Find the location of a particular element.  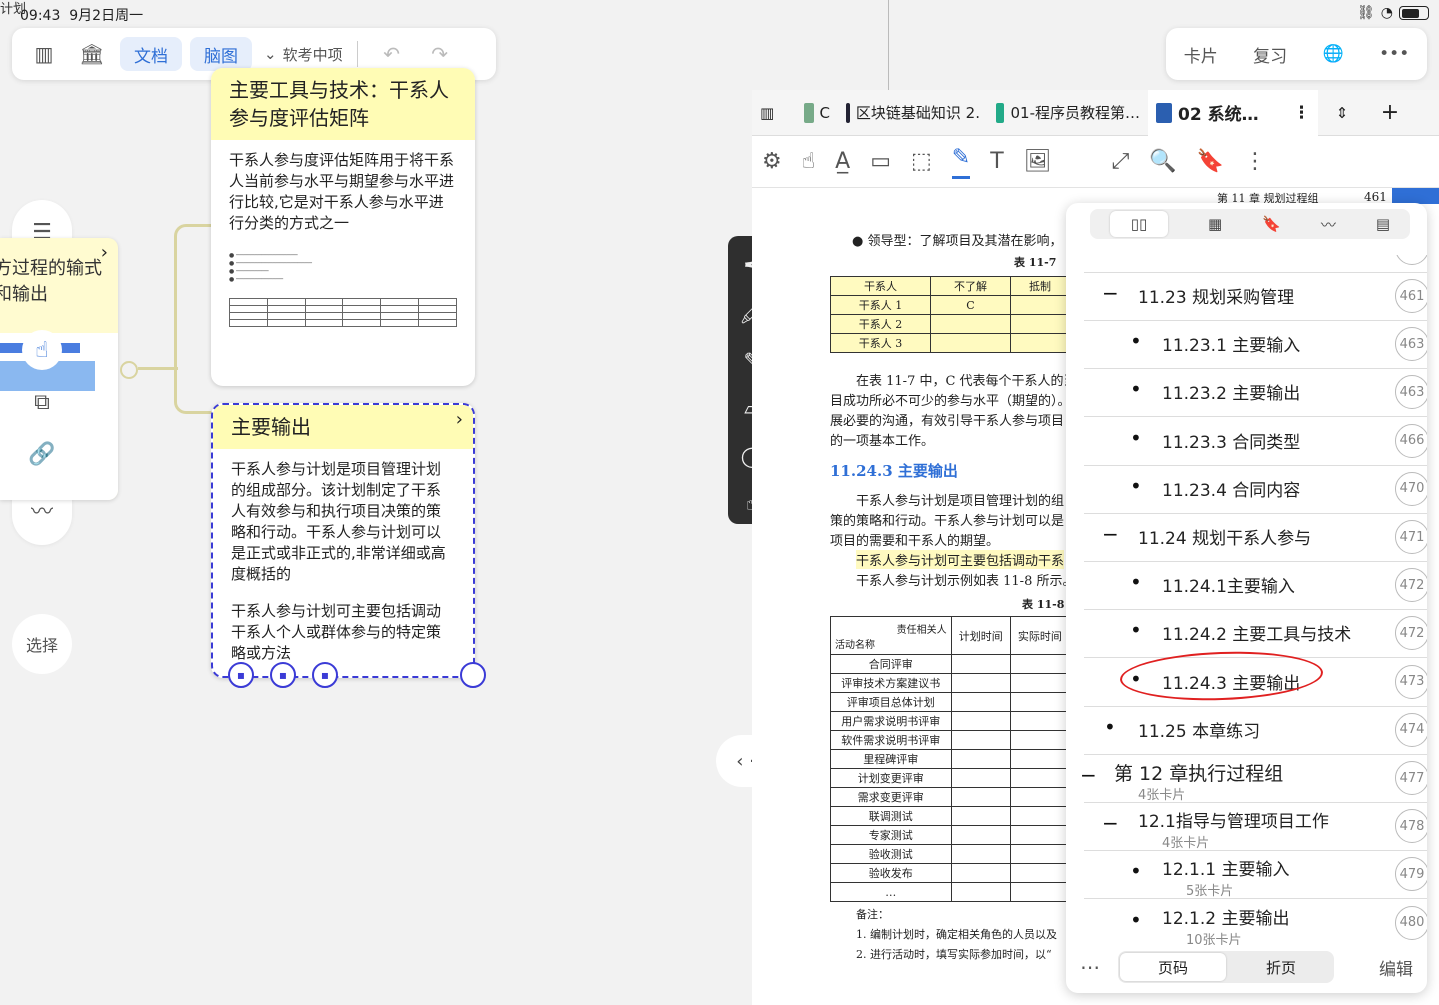

pdf-tab-0: C is located at coordinates (817, 113).